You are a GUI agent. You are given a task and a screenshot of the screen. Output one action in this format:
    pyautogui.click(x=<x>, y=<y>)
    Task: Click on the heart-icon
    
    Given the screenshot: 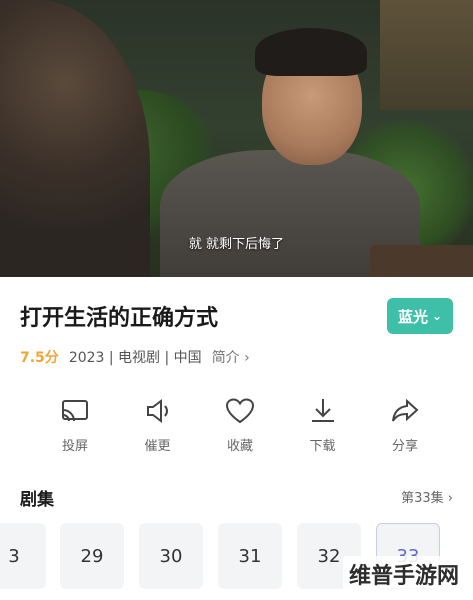 What is the action you would take?
    pyautogui.click(x=240, y=411)
    